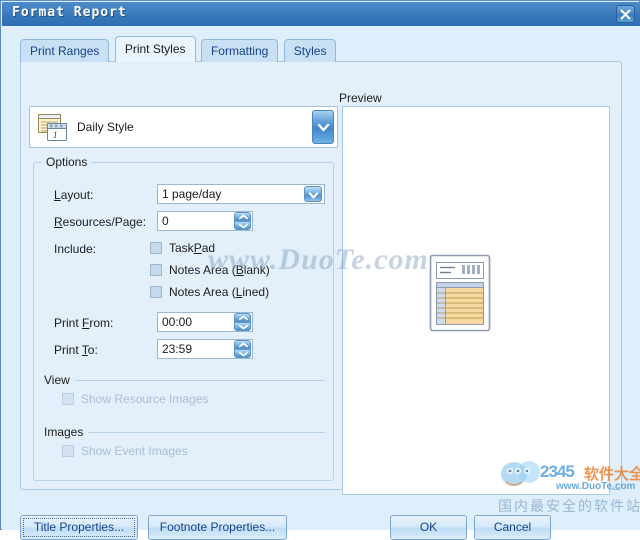  Describe the element at coordinates (65, 50) in the screenshot. I see `tab-print-ranges: Print Ranges` at that location.